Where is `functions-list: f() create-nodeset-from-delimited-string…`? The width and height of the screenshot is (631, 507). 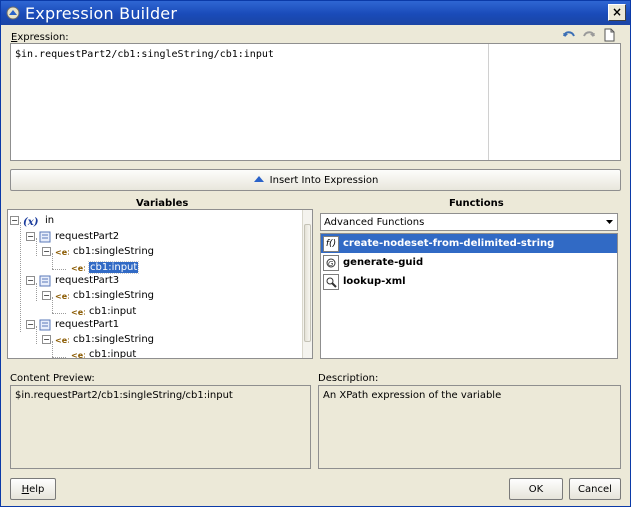 functions-list: f() create-nodeset-from-delimited-string… is located at coordinates (469, 296).